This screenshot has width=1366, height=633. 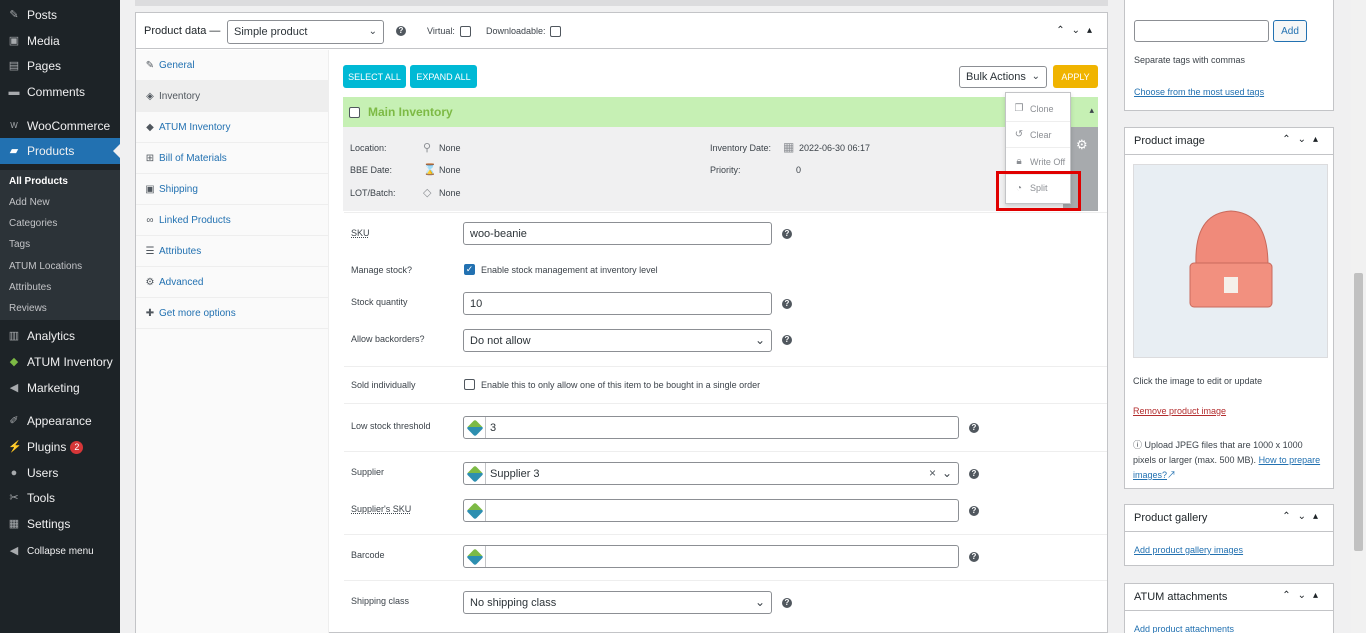 I want to click on page-scrollbar, so click(x=1358, y=316).